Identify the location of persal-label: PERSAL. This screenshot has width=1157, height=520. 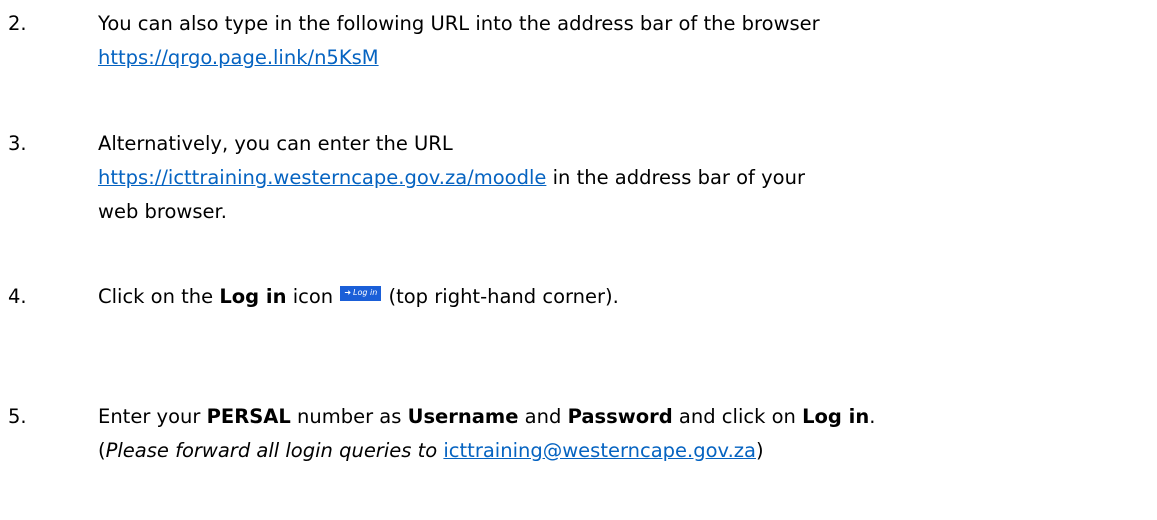
(248, 416).